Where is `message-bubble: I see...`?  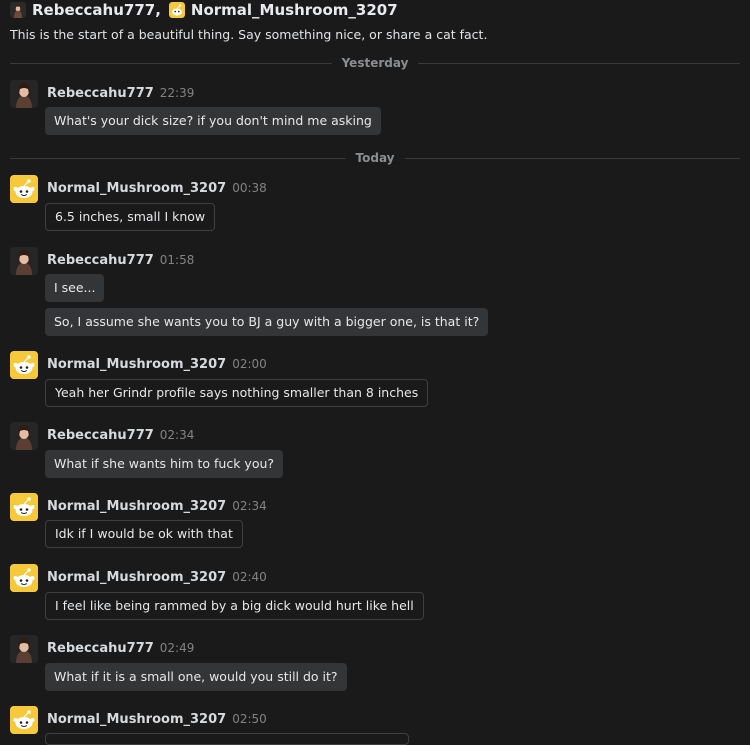 message-bubble: I see... is located at coordinates (75, 288).